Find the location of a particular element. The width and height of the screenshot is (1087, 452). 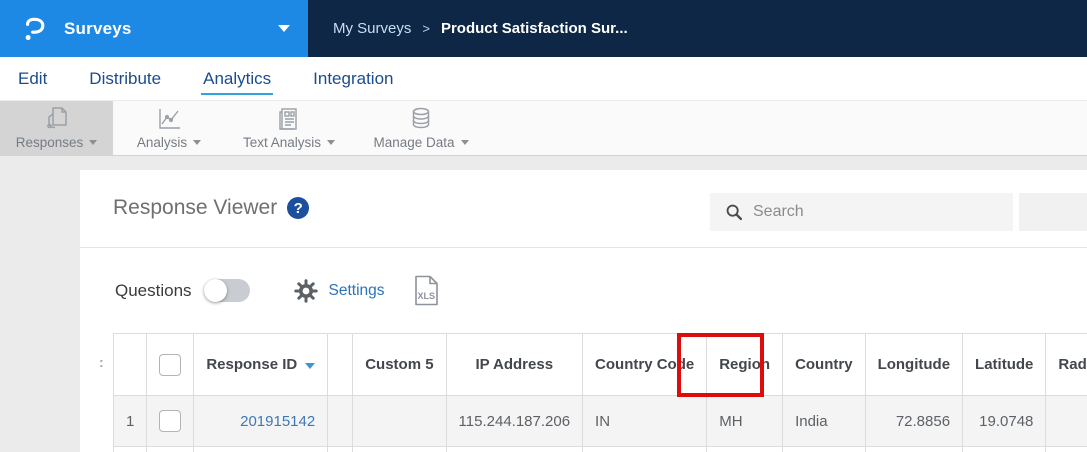

header-cell-longitude: Longitude is located at coordinates (914, 364).